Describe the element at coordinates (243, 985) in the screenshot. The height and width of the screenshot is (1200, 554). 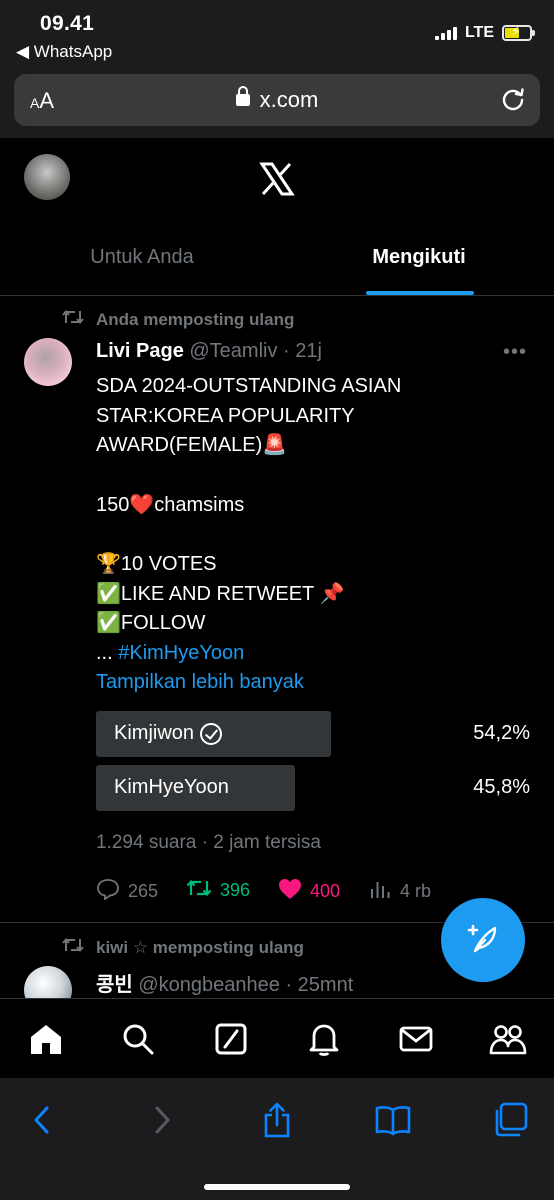
I see `author-handle-time: @kongbeanhee · 25mnt` at that location.